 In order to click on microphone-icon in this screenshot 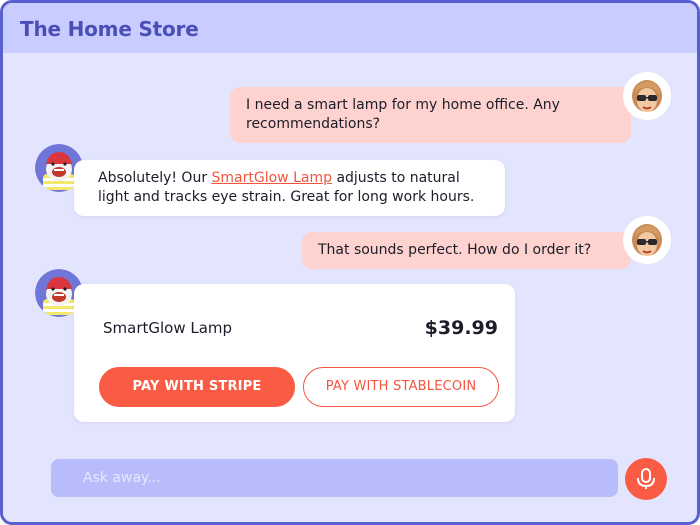, I will do `click(646, 478)`.